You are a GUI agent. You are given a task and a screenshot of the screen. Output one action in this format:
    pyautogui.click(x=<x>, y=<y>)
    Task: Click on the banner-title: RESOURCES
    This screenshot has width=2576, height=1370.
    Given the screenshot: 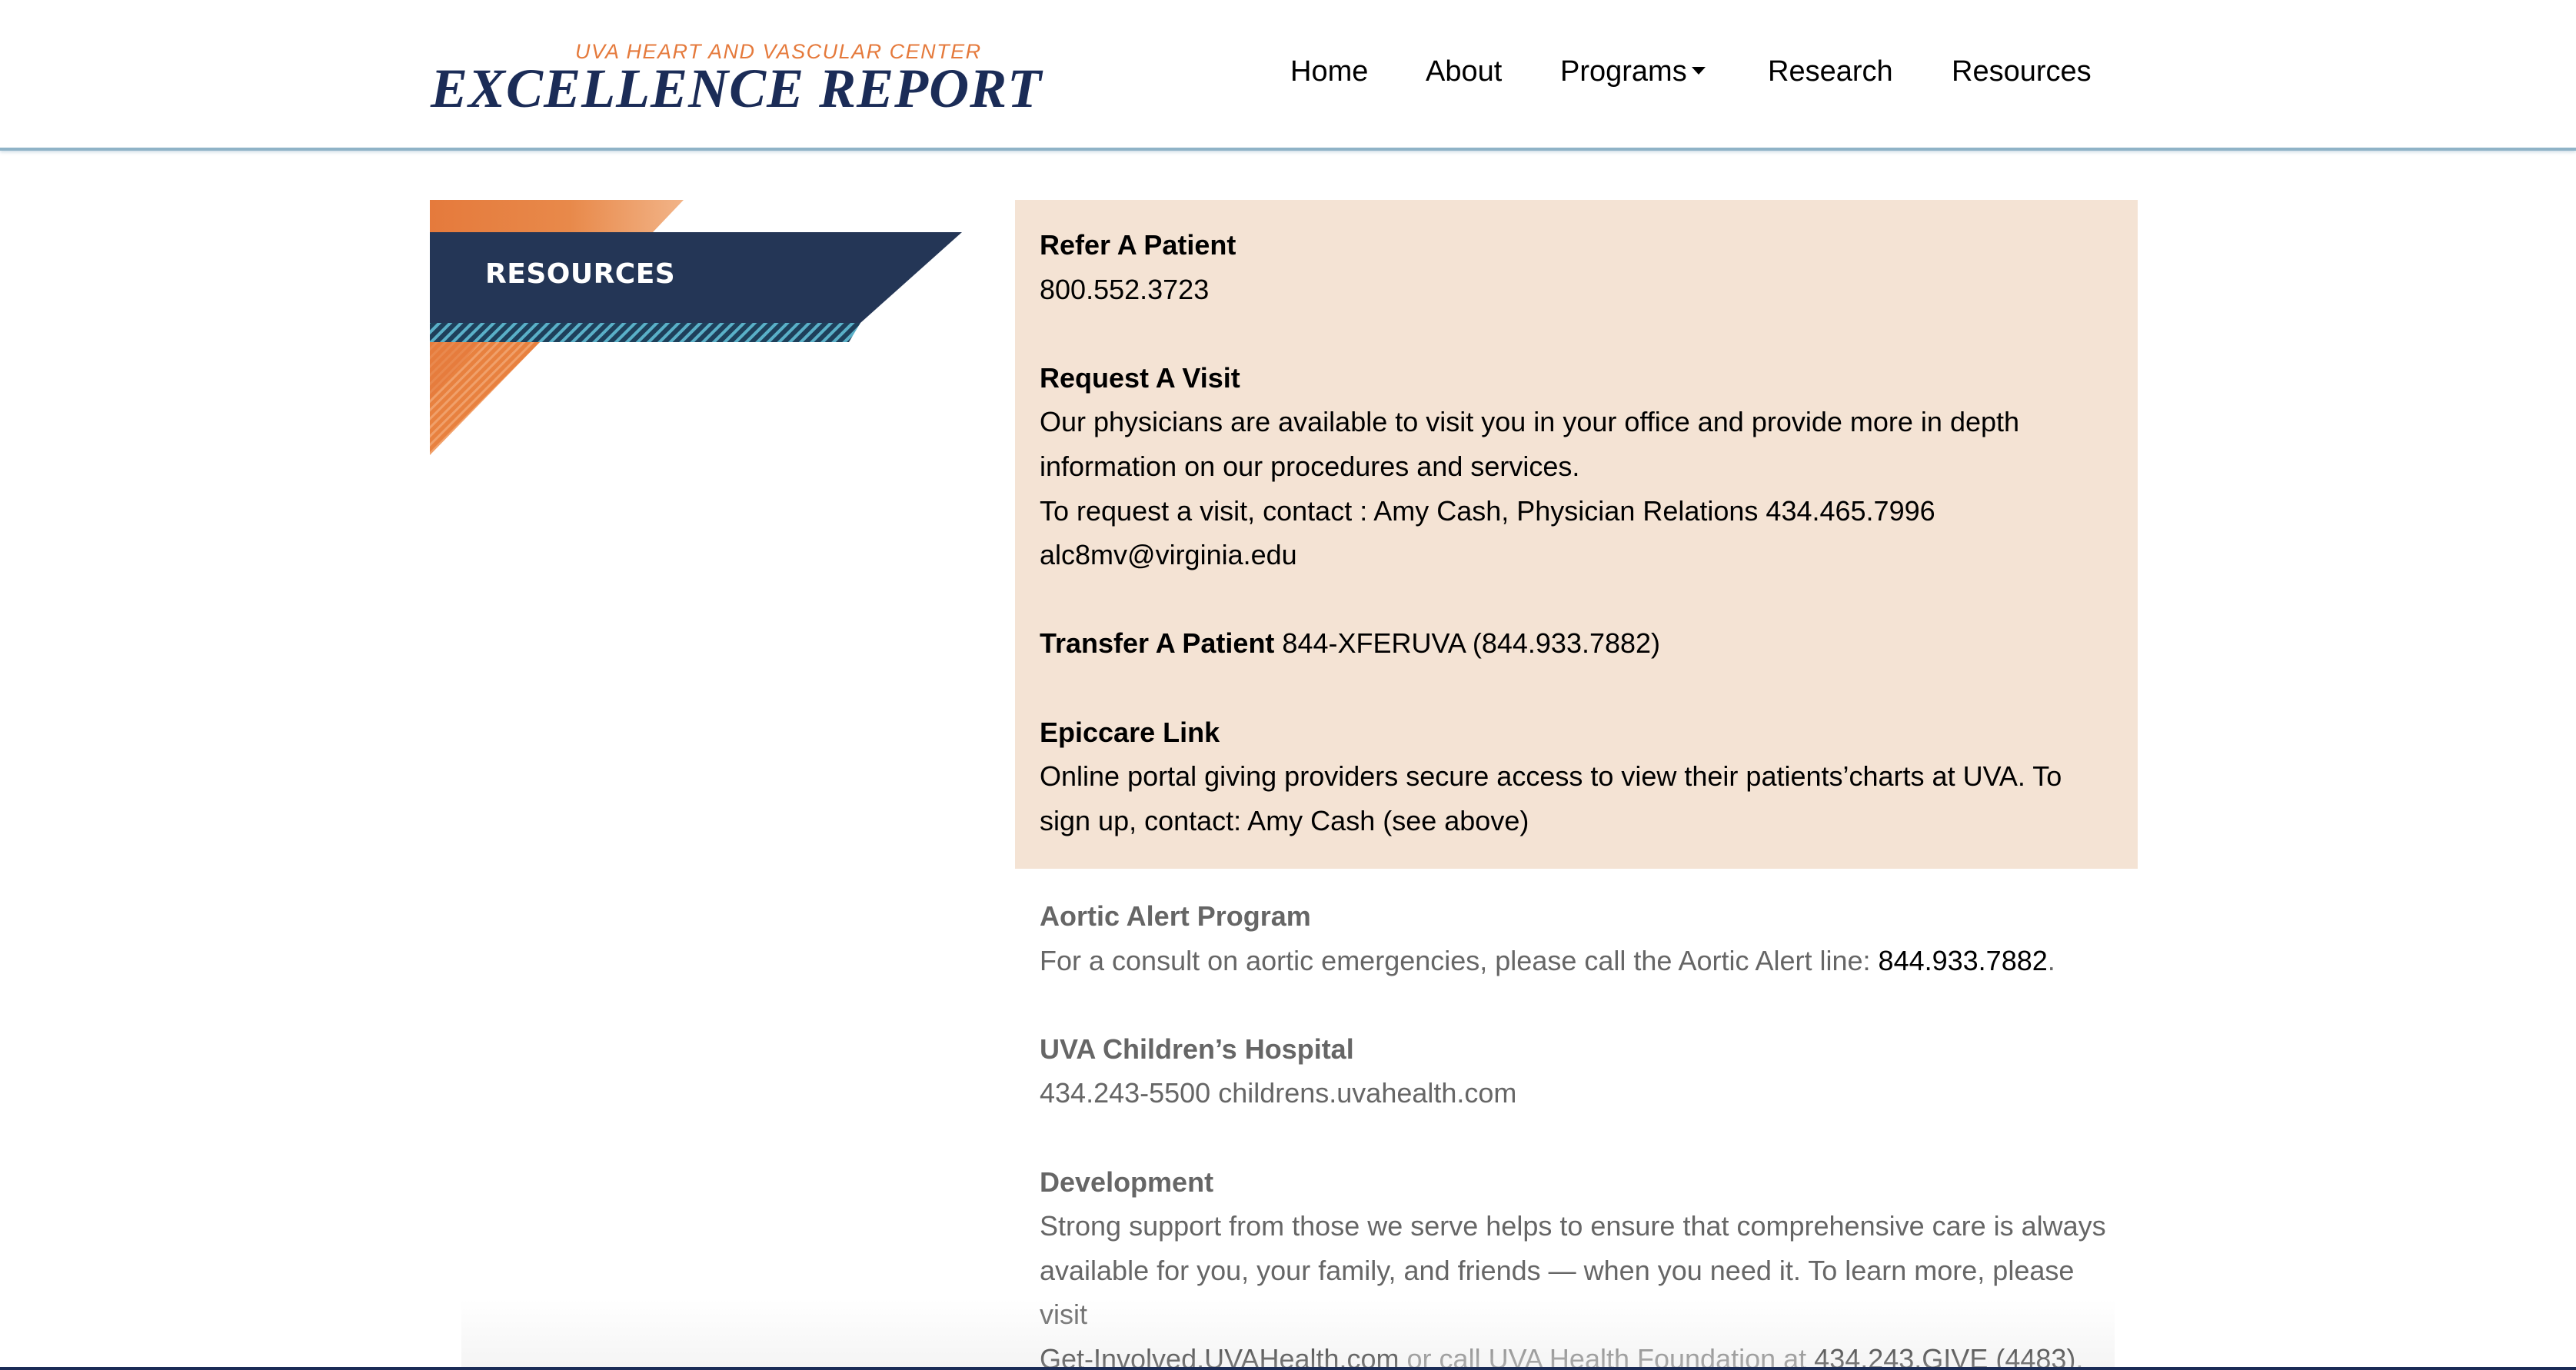 What is the action you would take?
    pyautogui.click(x=580, y=274)
    